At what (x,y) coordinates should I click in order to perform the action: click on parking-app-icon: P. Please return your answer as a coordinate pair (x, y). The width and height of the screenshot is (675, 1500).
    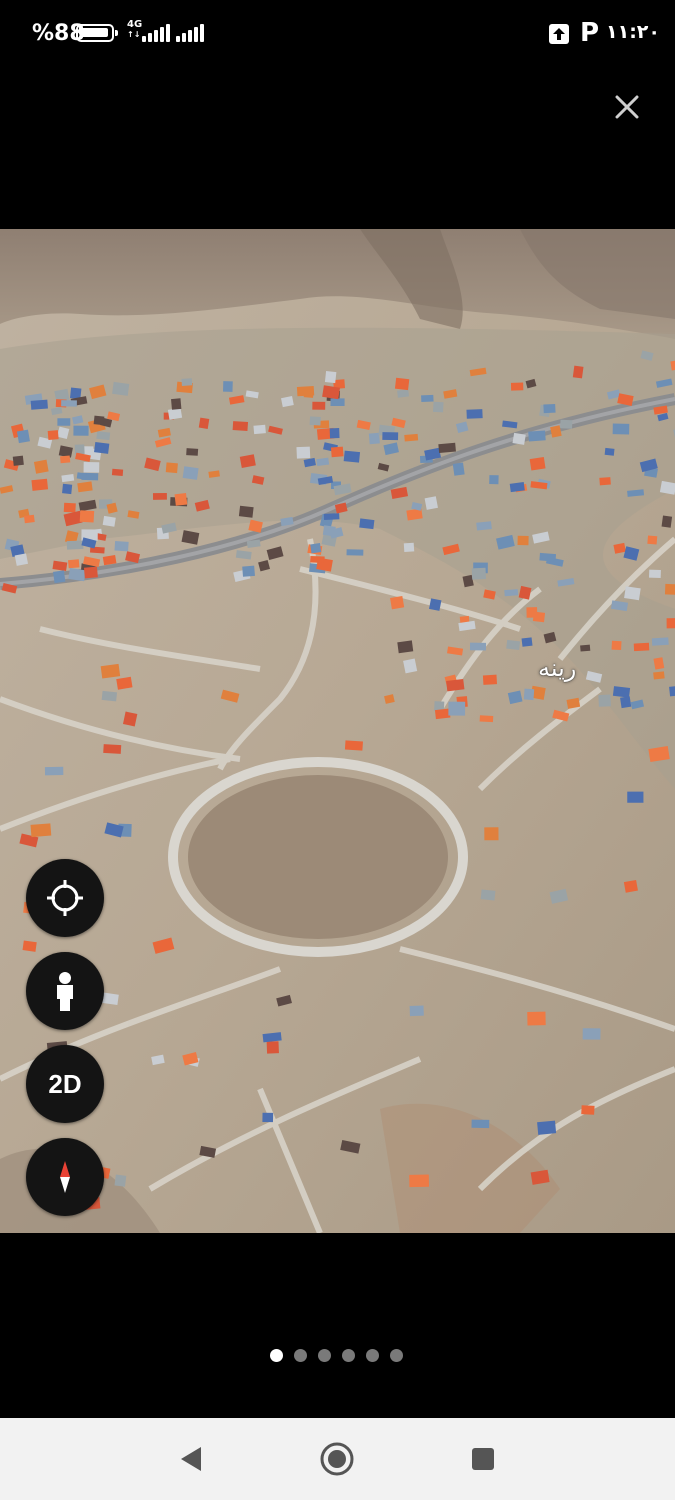
    Looking at the image, I should click on (590, 33).